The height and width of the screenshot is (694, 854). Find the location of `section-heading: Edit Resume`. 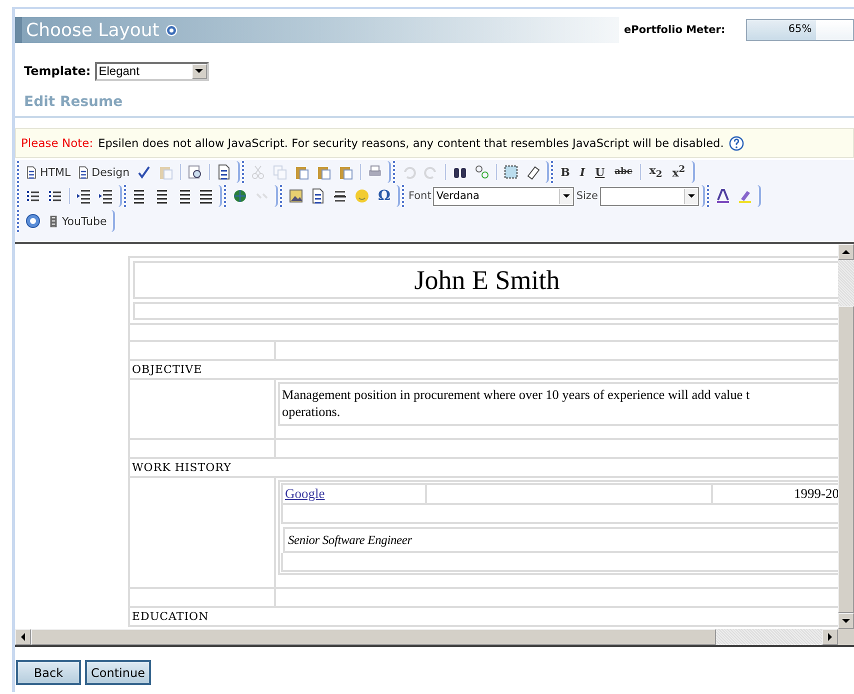

section-heading: Edit Resume is located at coordinates (434, 106).